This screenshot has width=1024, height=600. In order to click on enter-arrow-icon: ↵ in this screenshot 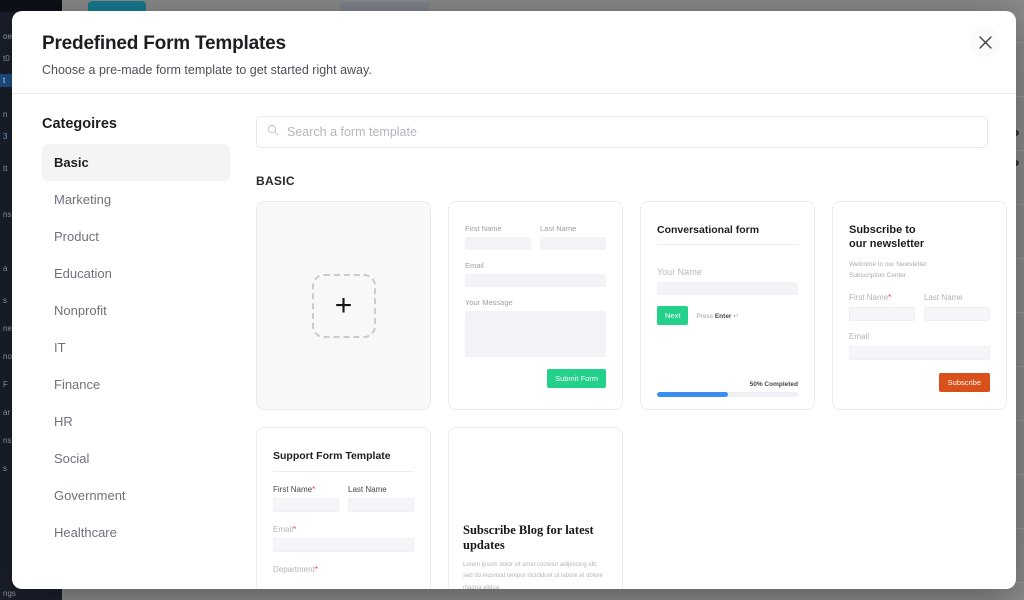, I will do `click(736, 316)`.